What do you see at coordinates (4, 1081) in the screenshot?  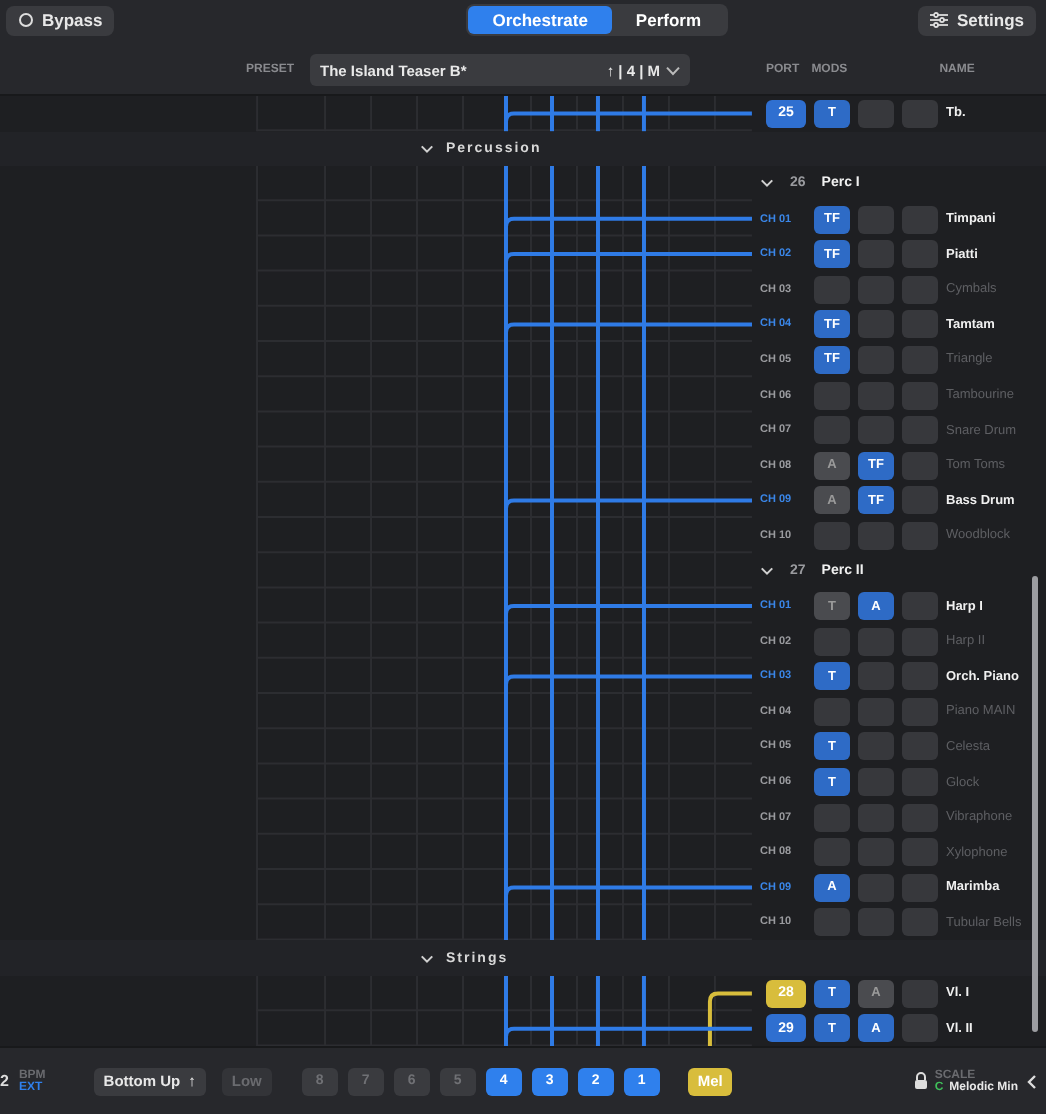 I see `tempo-value: 2` at bounding box center [4, 1081].